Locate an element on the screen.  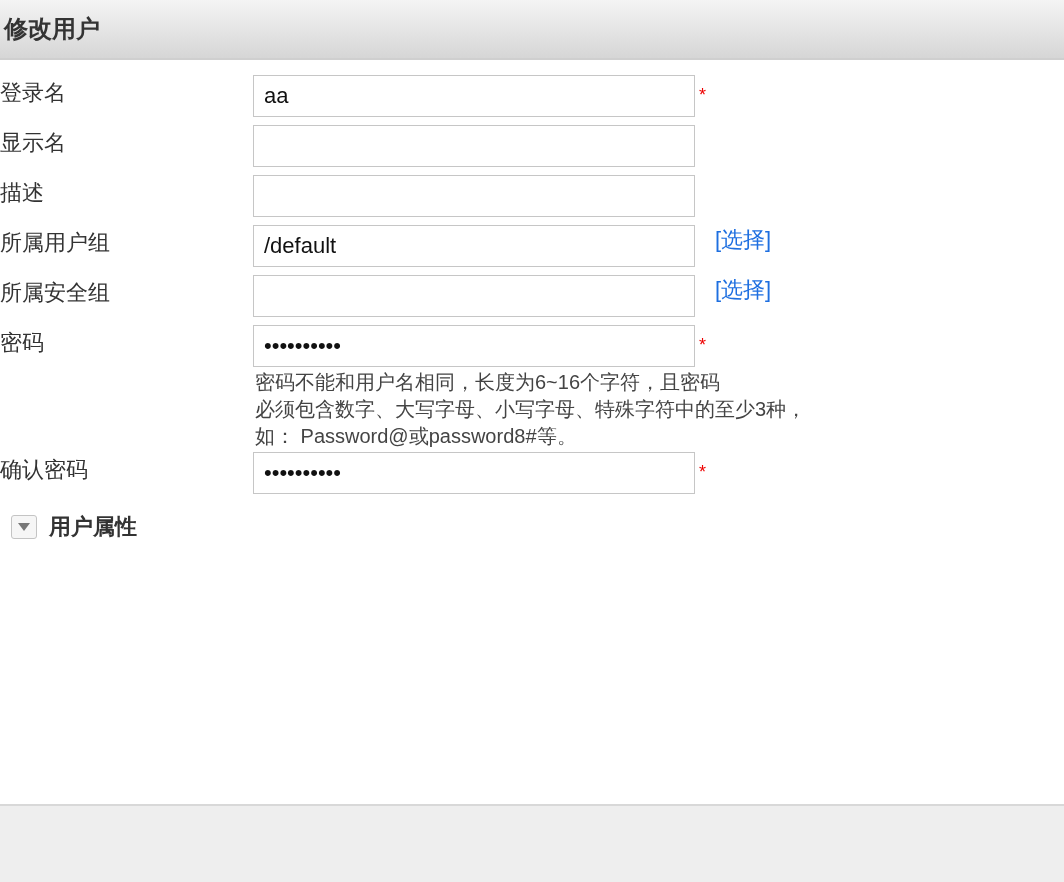
field-label: 登录名 is located at coordinates (33, 93).